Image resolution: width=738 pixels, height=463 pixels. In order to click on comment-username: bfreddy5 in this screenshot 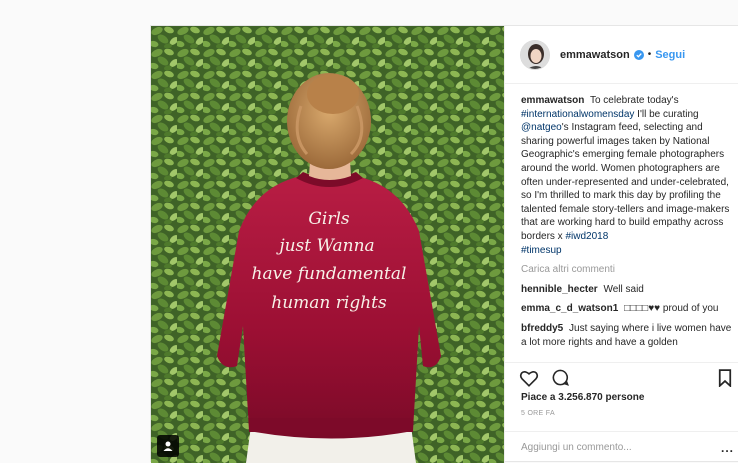, I will do `click(542, 328)`.